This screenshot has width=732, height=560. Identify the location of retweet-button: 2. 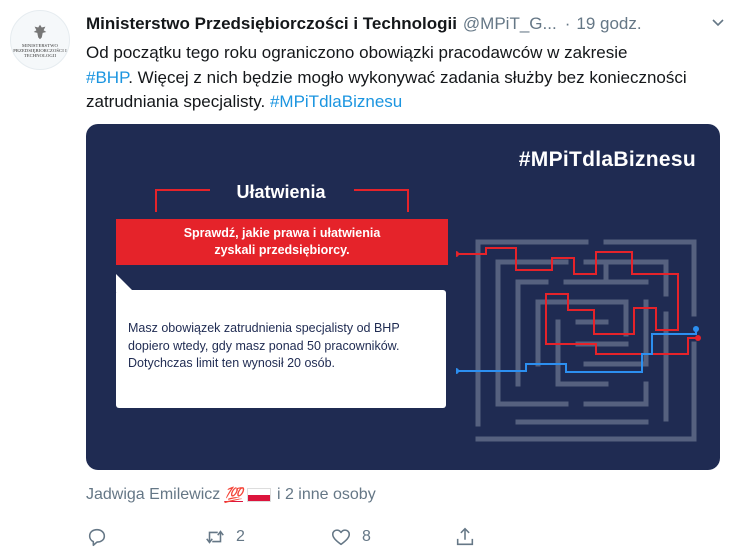
(224, 537).